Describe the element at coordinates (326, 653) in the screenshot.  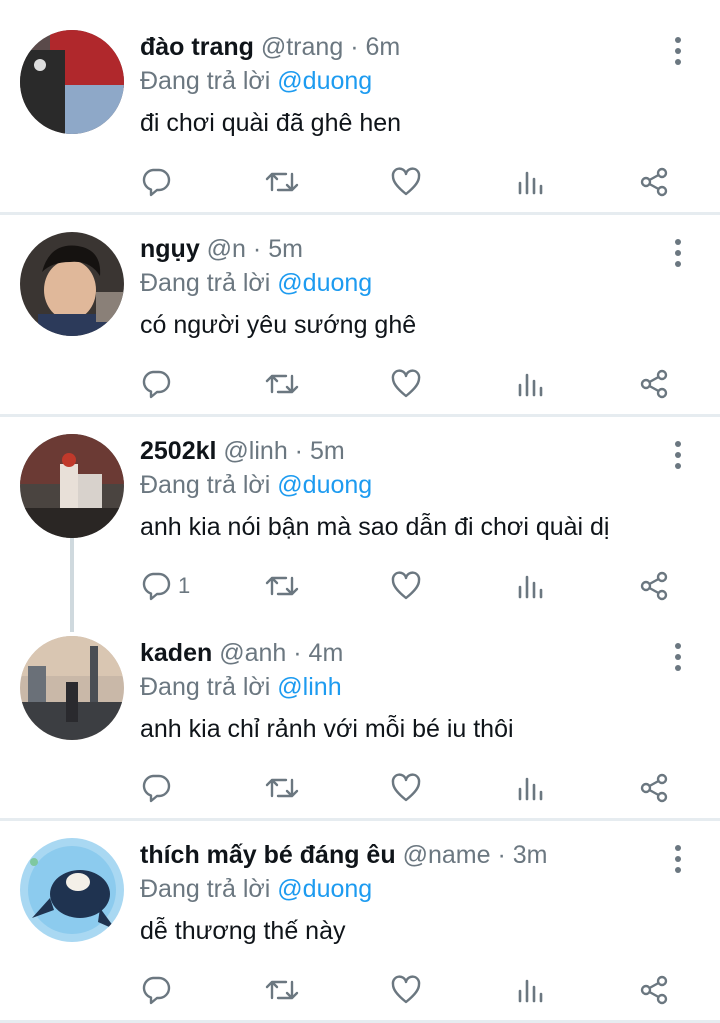
I see `timestamp: 4m` at that location.